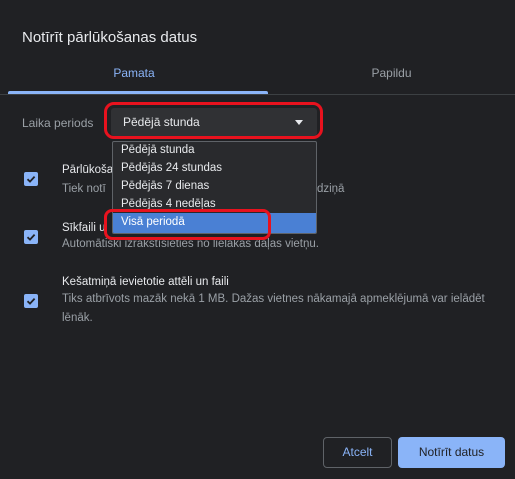 Image resolution: width=515 pixels, height=479 pixels. Describe the element at coordinates (391, 76) in the screenshot. I see `tab-advanced: Papildu` at that location.